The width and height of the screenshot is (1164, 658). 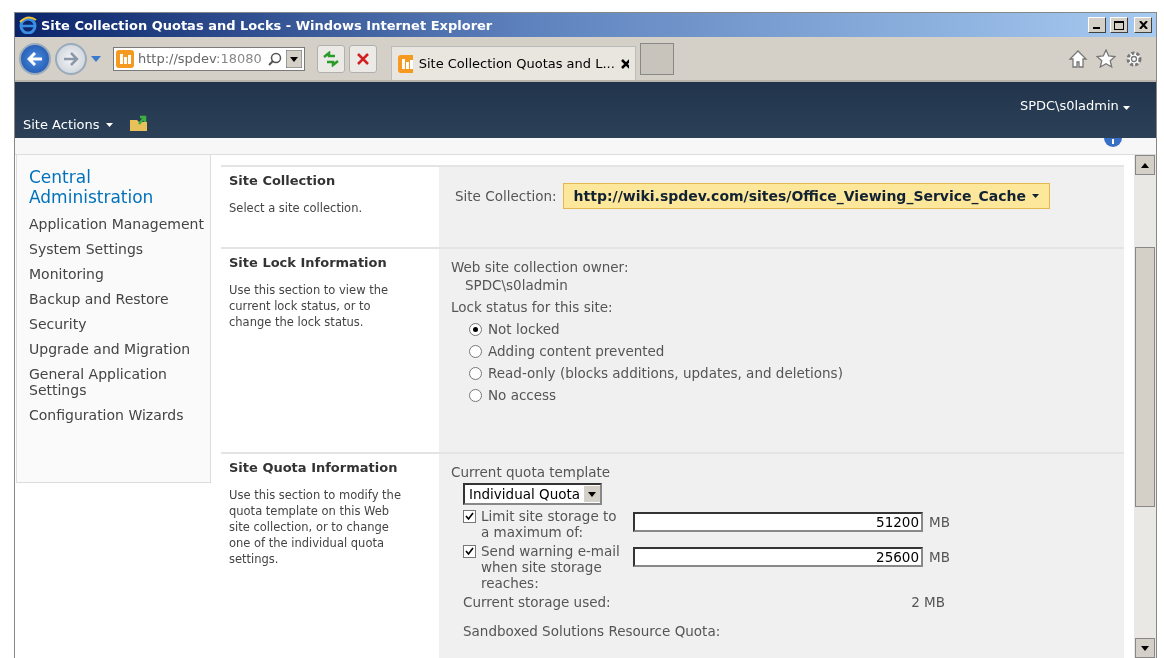 What do you see at coordinates (516, 285) in the screenshot?
I see `owner-name: SPDC\s0ladmin` at bounding box center [516, 285].